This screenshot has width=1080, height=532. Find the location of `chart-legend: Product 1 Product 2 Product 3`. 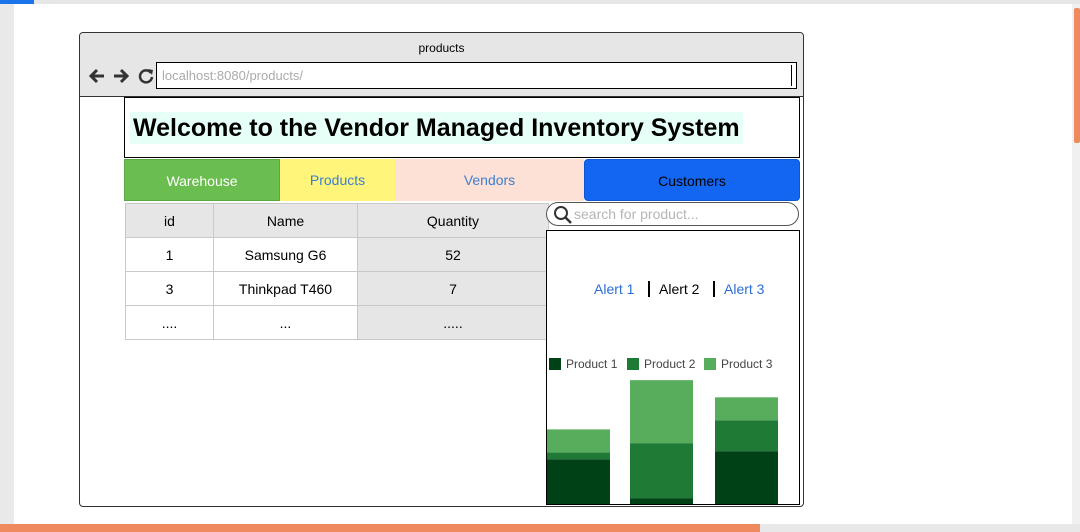

chart-legend: Product 1 Product 2 Product 3 is located at coordinates (673, 364).